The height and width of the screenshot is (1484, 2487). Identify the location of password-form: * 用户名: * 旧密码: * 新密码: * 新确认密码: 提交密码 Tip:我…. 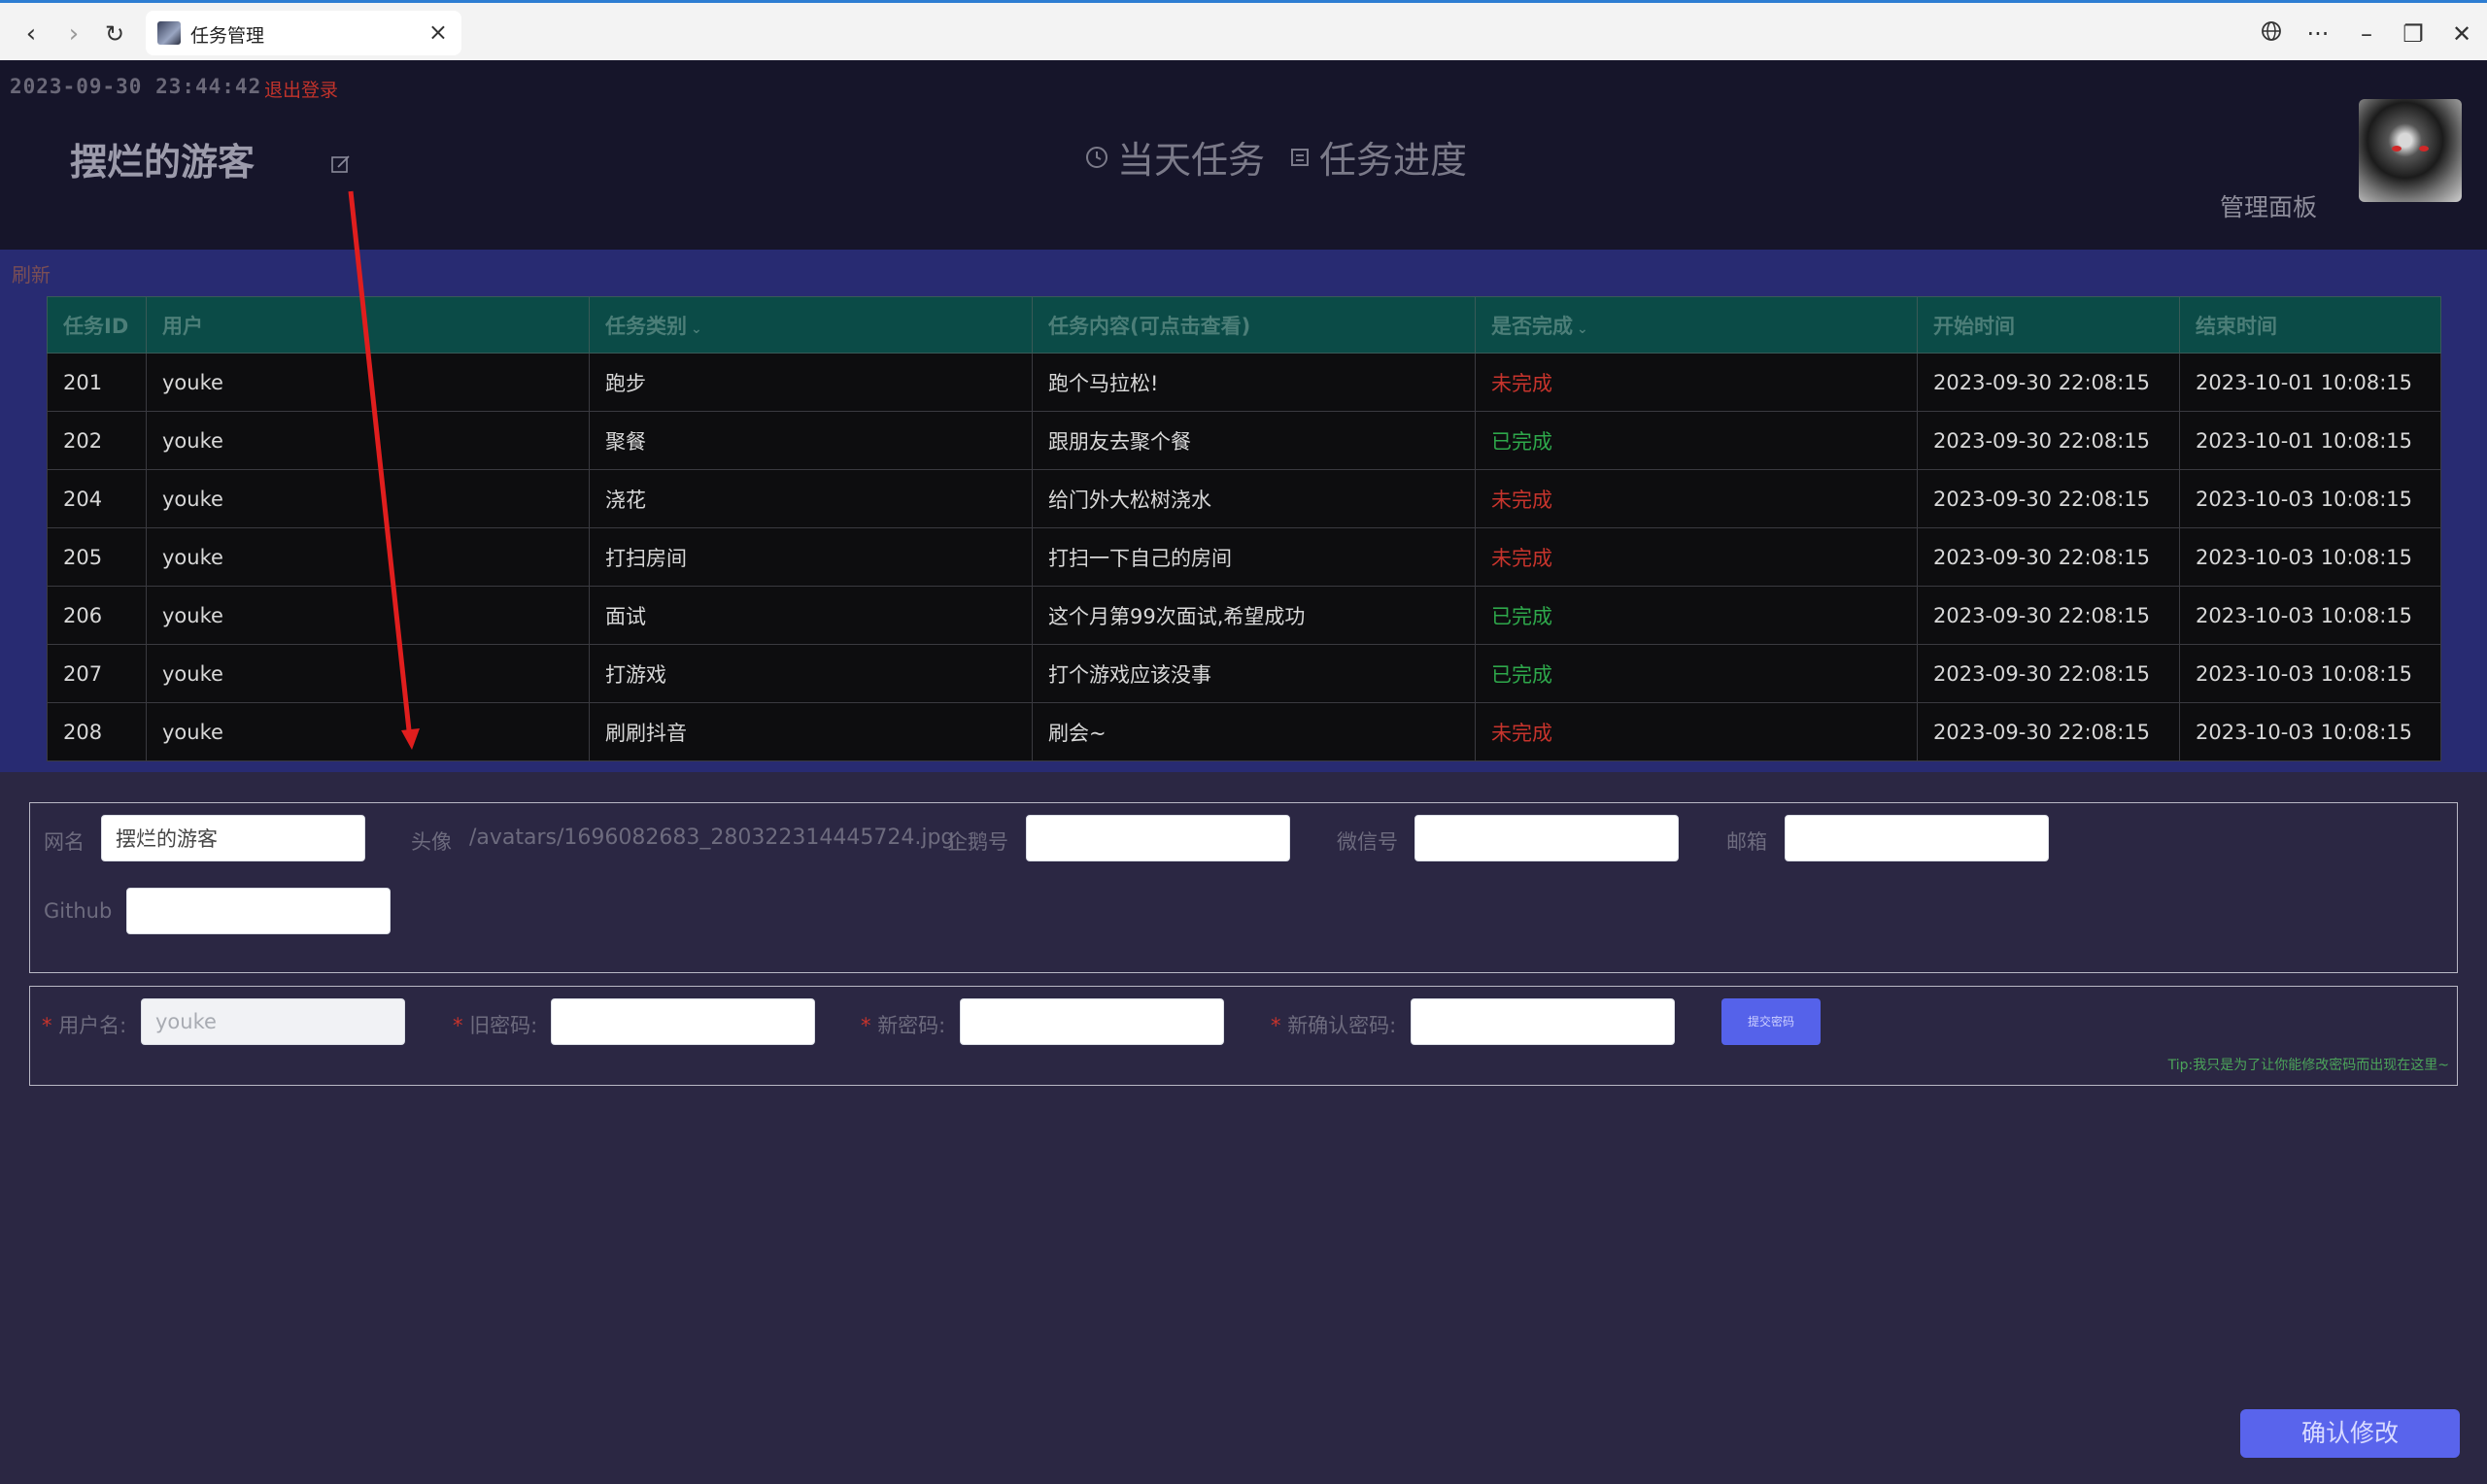
(1243, 1036).